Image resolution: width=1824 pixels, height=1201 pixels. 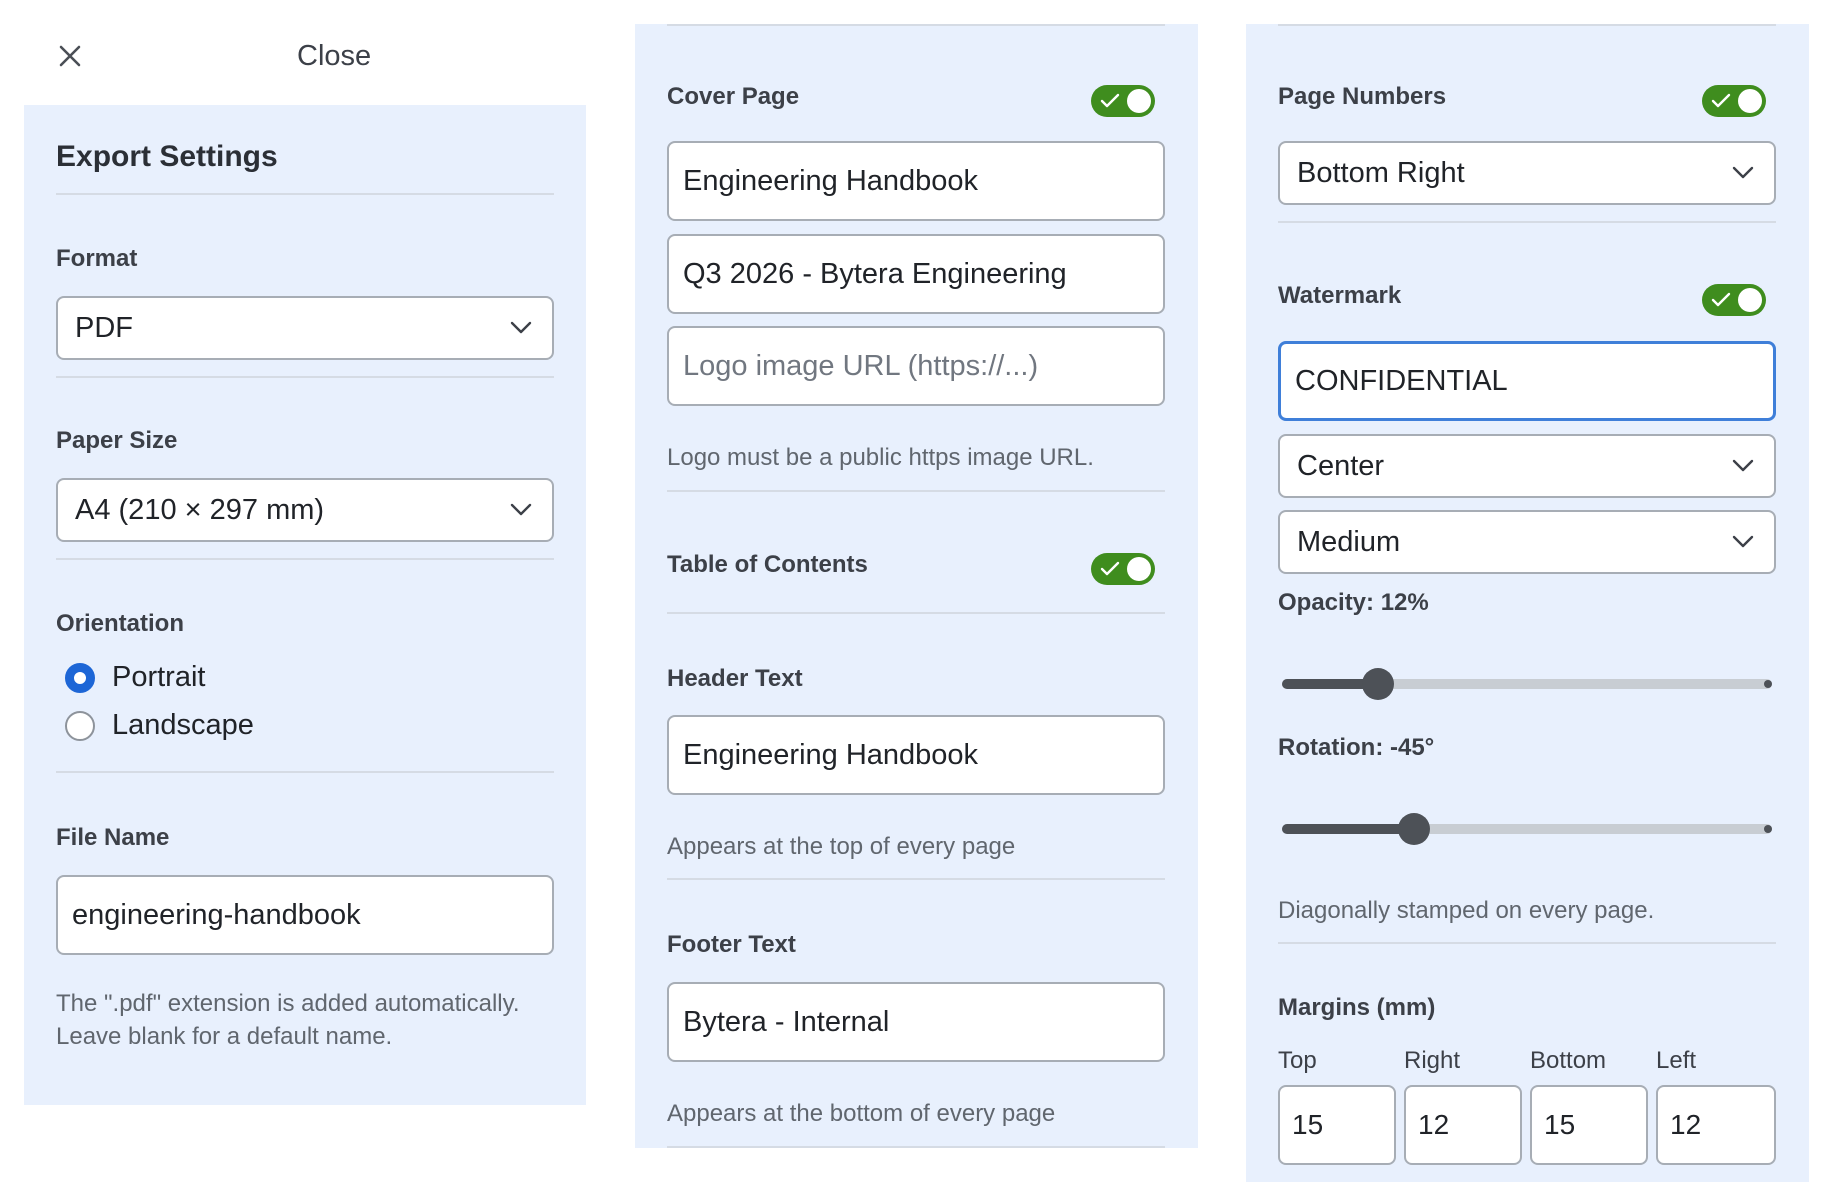 I want to click on cover-subtitle-input: Q3 2026 - Bytera Engineering, so click(x=916, y=274).